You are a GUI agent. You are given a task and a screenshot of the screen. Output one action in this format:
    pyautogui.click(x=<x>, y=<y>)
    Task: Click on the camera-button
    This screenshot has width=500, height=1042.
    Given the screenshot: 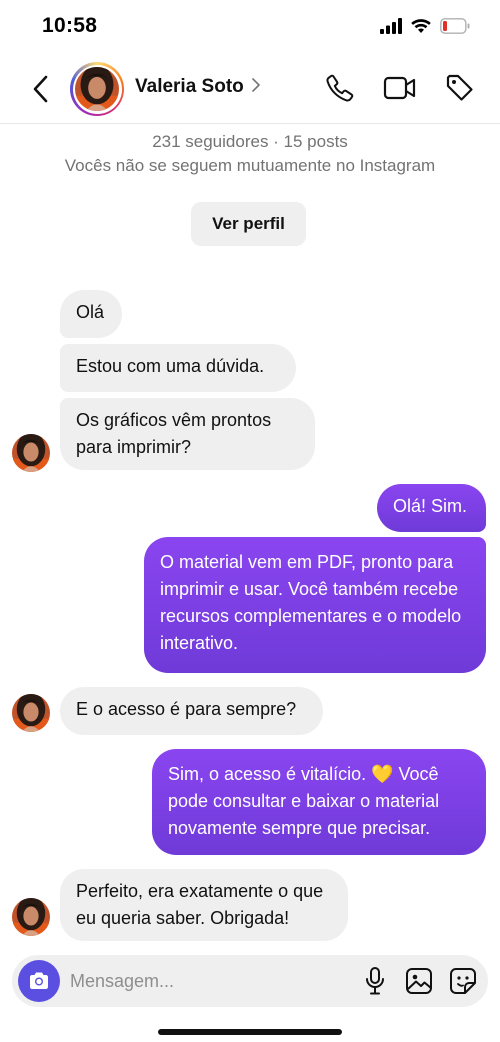 What is the action you would take?
    pyautogui.click(x=39, y=981)
    